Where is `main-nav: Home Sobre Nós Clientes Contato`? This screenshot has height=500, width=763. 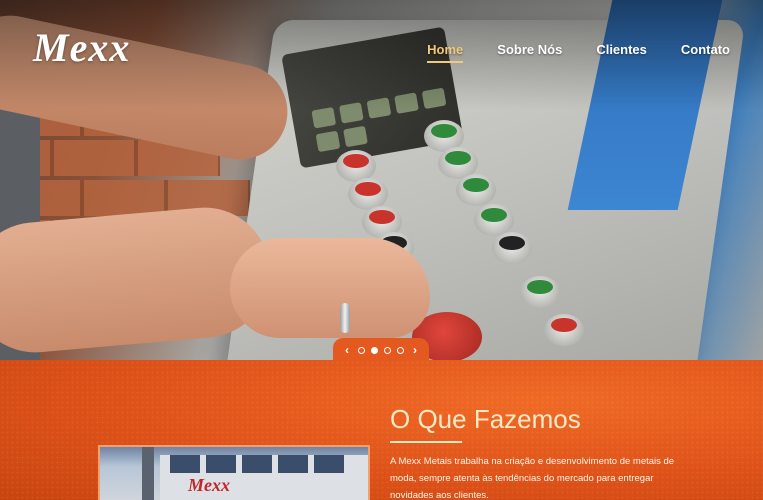 main-nav: Home Sobre Nós Clientes Contato is located at coordinates (578, 52).